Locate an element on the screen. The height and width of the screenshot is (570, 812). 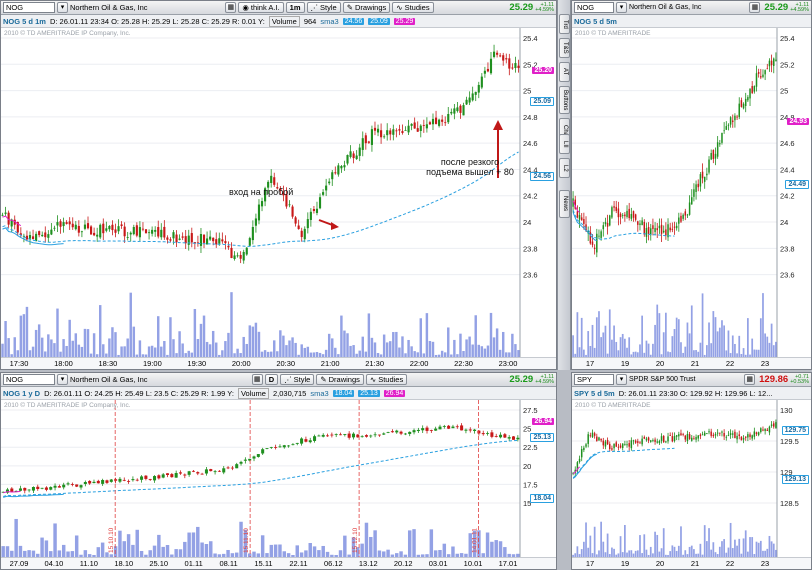
x-tick-label: 03.01 is located at coordinates (438, 563).